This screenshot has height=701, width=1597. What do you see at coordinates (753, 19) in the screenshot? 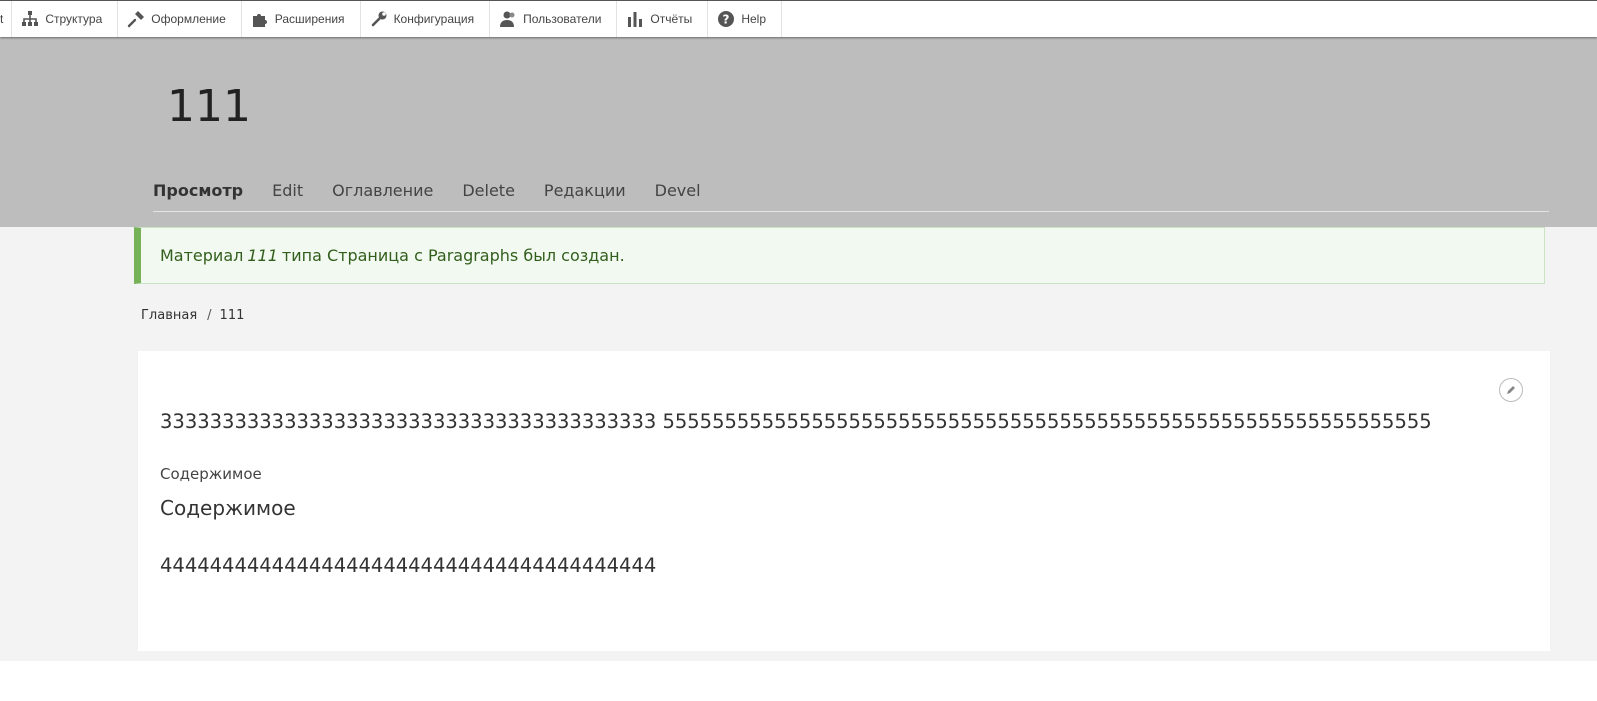
I see `toolbar-item-label: Help` at bounding box center [753, 19].